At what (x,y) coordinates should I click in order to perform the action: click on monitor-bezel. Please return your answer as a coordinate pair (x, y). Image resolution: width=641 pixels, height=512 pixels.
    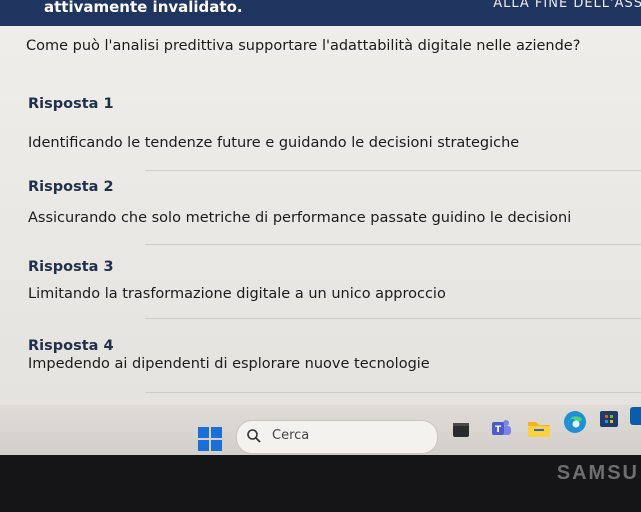
    Looking at the image, I should click on (320, 483).